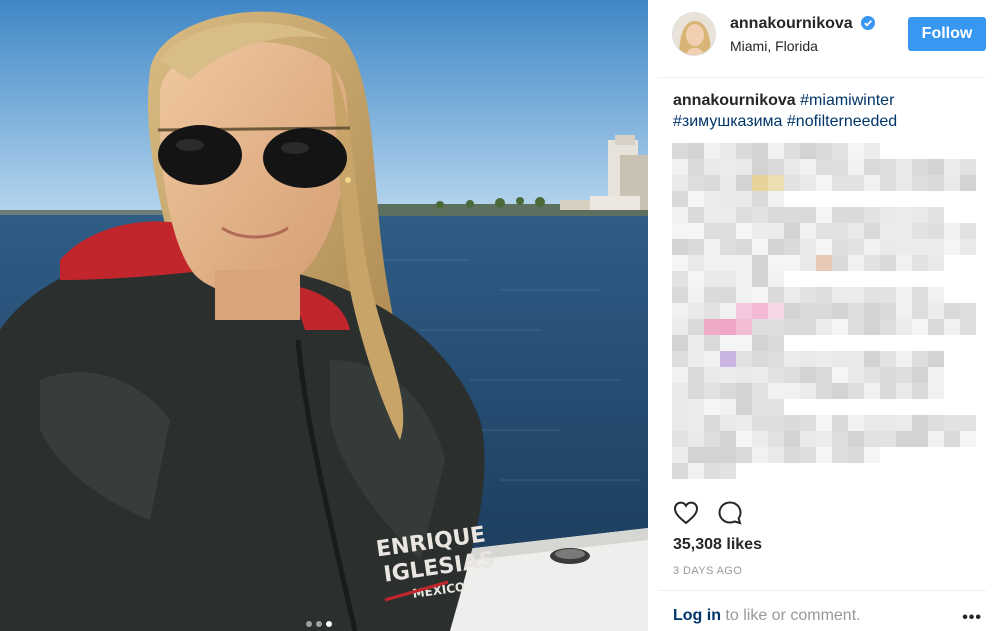 Image resolution: width=1000 pixels, height=631 pixels. What do you see at coordinates (791, 24) in the screenshot?
I see `author-username: annakournikova` at bounding box center [791, 24].